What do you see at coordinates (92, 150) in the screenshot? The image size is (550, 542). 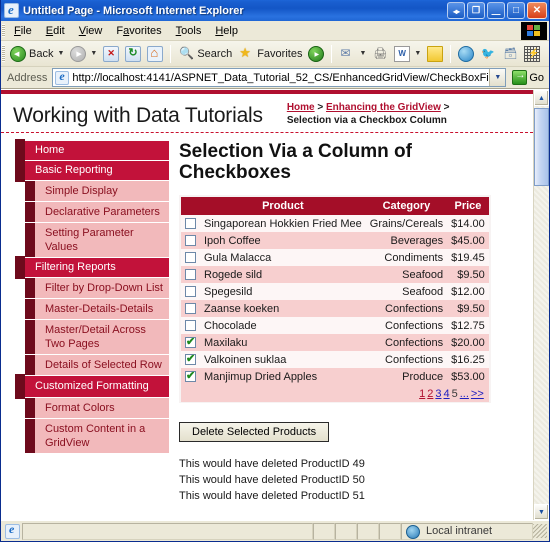 I see `sidebar-item-home: Home` at bounding box center [92, 150].